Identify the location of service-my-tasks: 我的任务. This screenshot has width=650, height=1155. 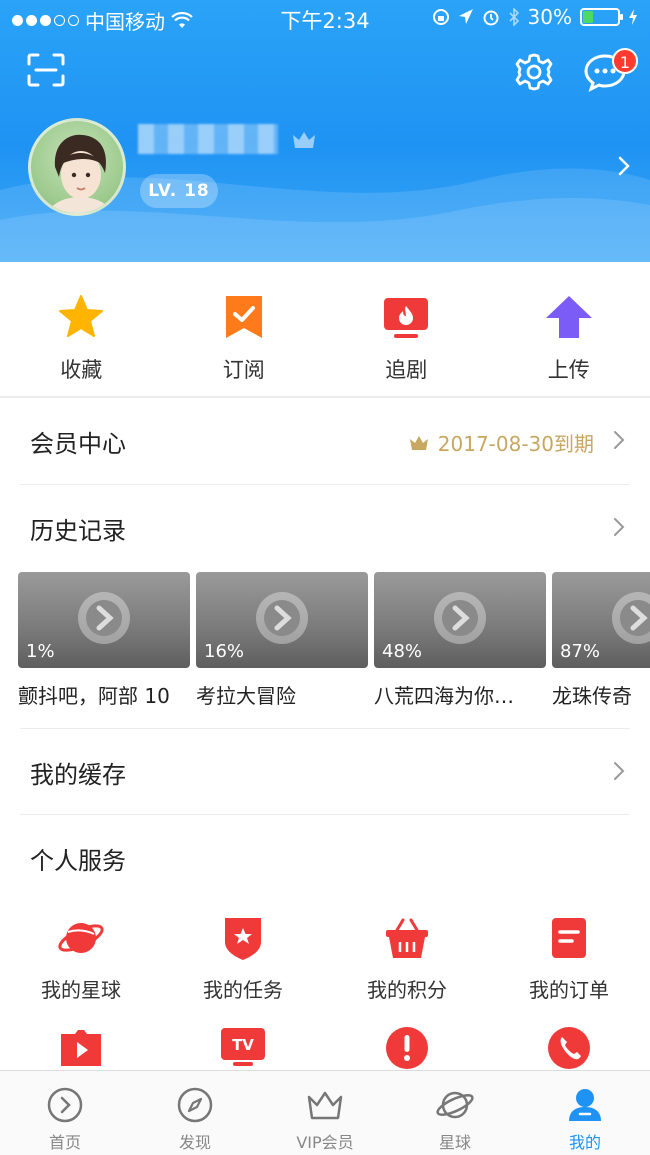
(243, 958).